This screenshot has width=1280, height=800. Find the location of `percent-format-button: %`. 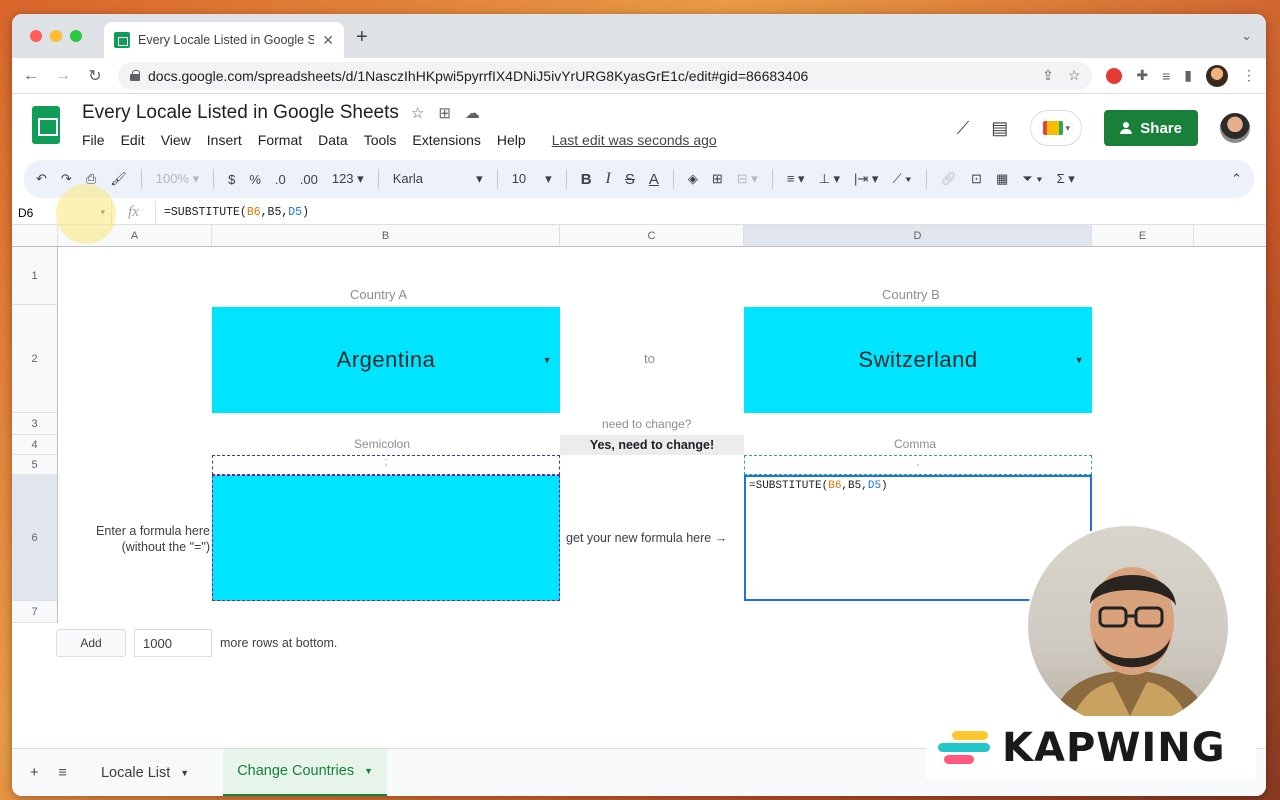

percent-format-button: % is located at coordinates (255, 179).